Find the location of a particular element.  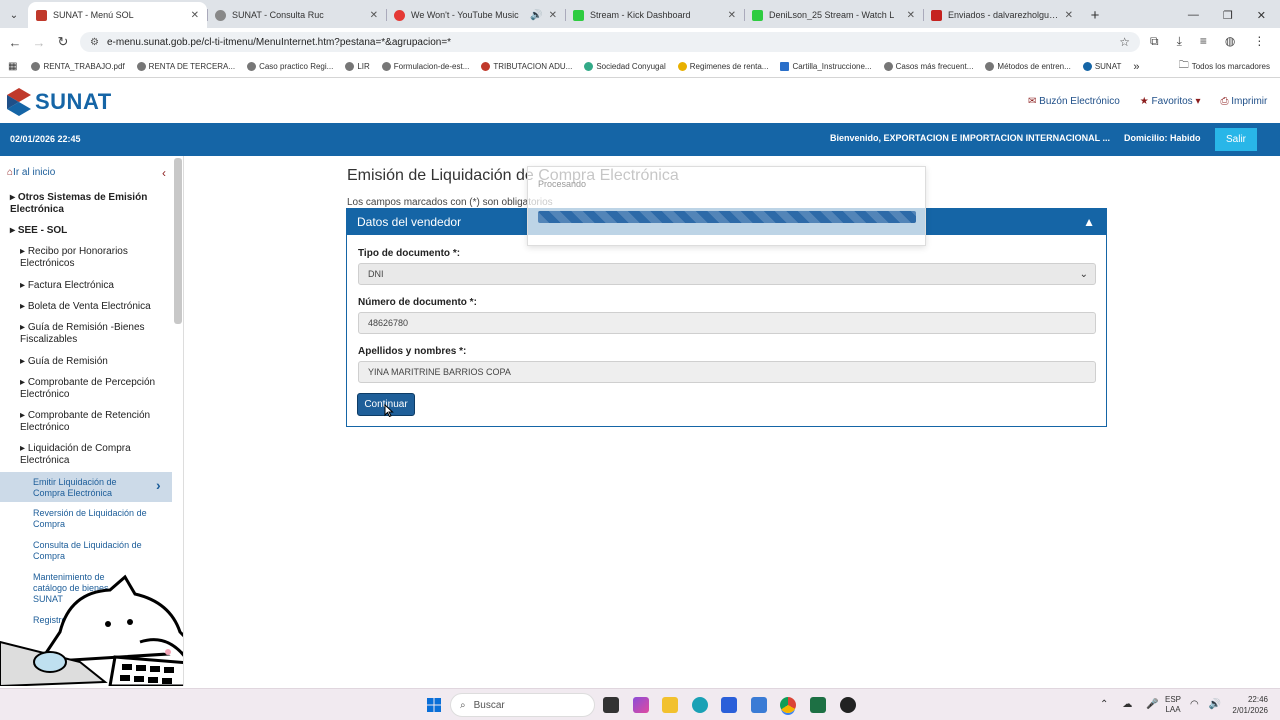

browser-tab: We Won't - YouTube Music 🔊 ✕ is located at coordinates (475, 15).